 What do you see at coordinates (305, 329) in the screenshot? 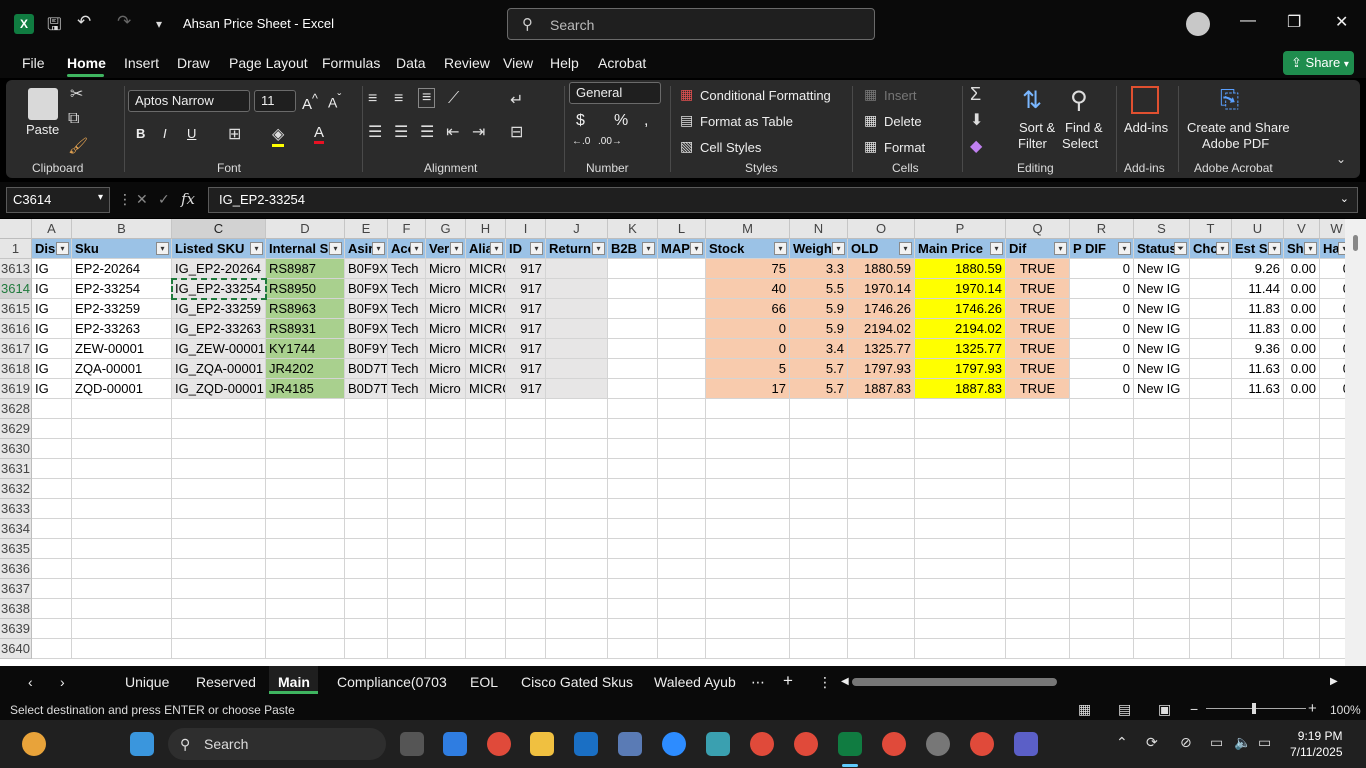
I see `table-cell: RS8931` at bounding box center [305, 329].